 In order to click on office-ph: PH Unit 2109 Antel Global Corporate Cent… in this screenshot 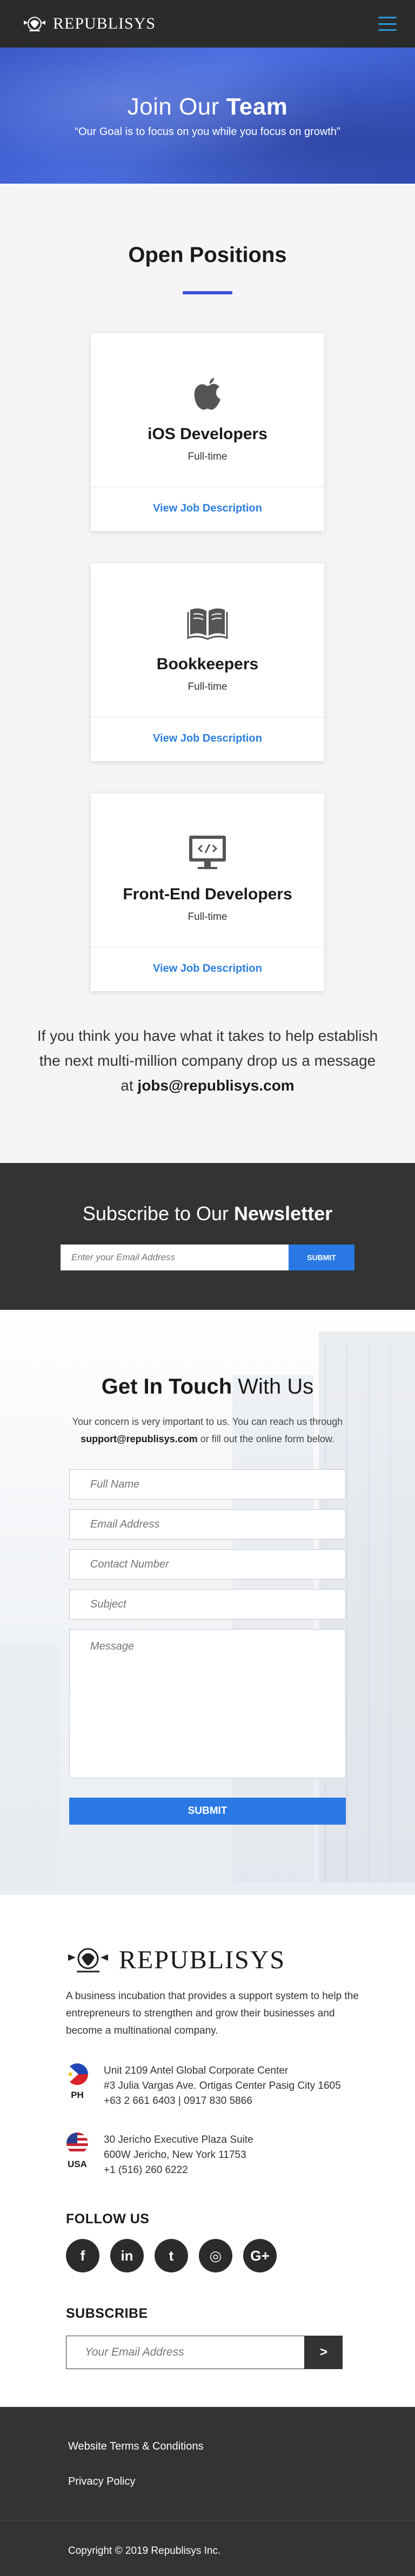, I will do `click(241, 2086)`.